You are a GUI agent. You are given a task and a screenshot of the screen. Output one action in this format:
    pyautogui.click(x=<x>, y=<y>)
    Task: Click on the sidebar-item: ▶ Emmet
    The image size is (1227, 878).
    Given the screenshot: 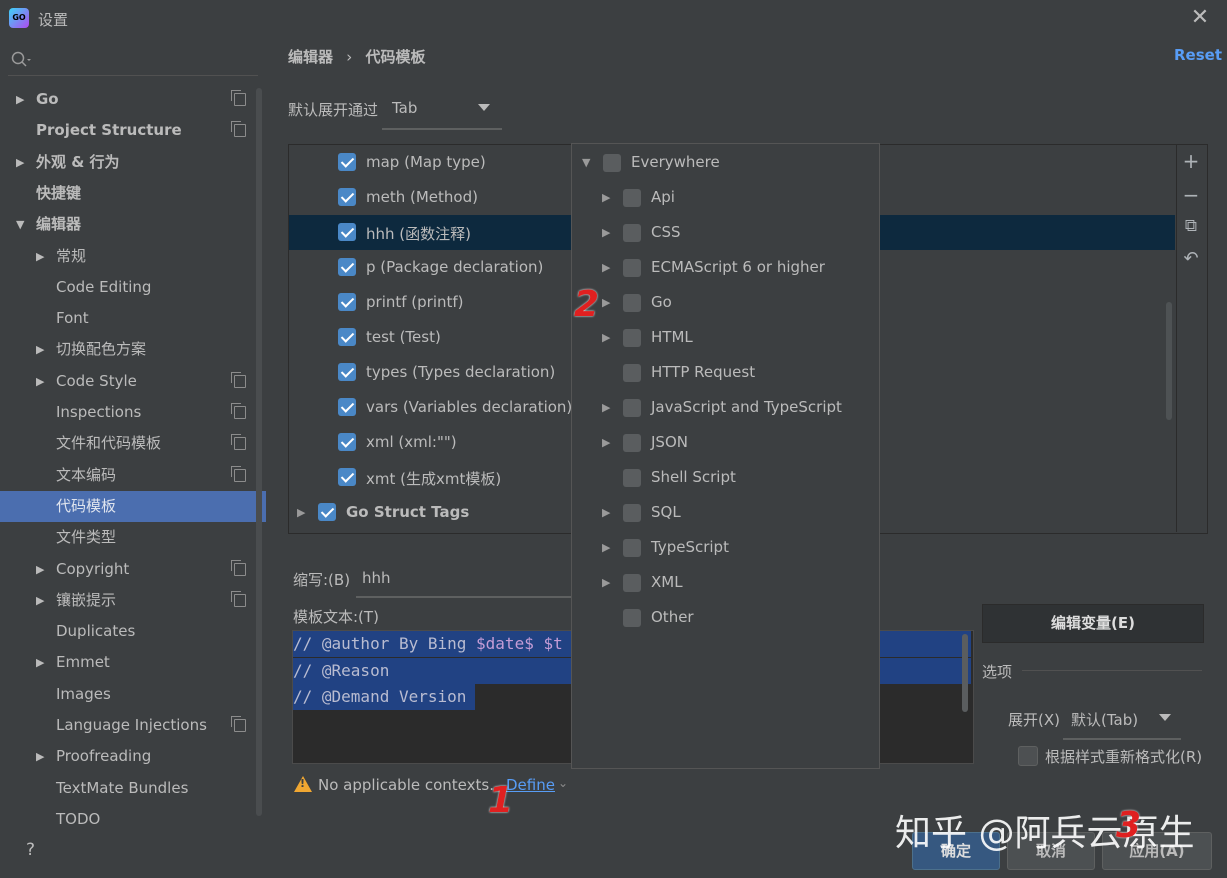 What is the action you would take?
    pyautogui.click(x=133, y=662)
    